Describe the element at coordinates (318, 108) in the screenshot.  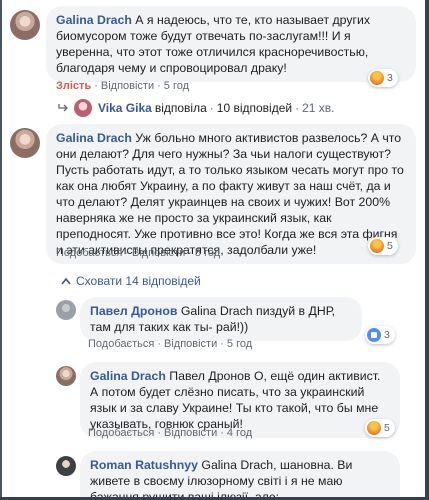
I see `replies-ago: 21 хв.` at that location.